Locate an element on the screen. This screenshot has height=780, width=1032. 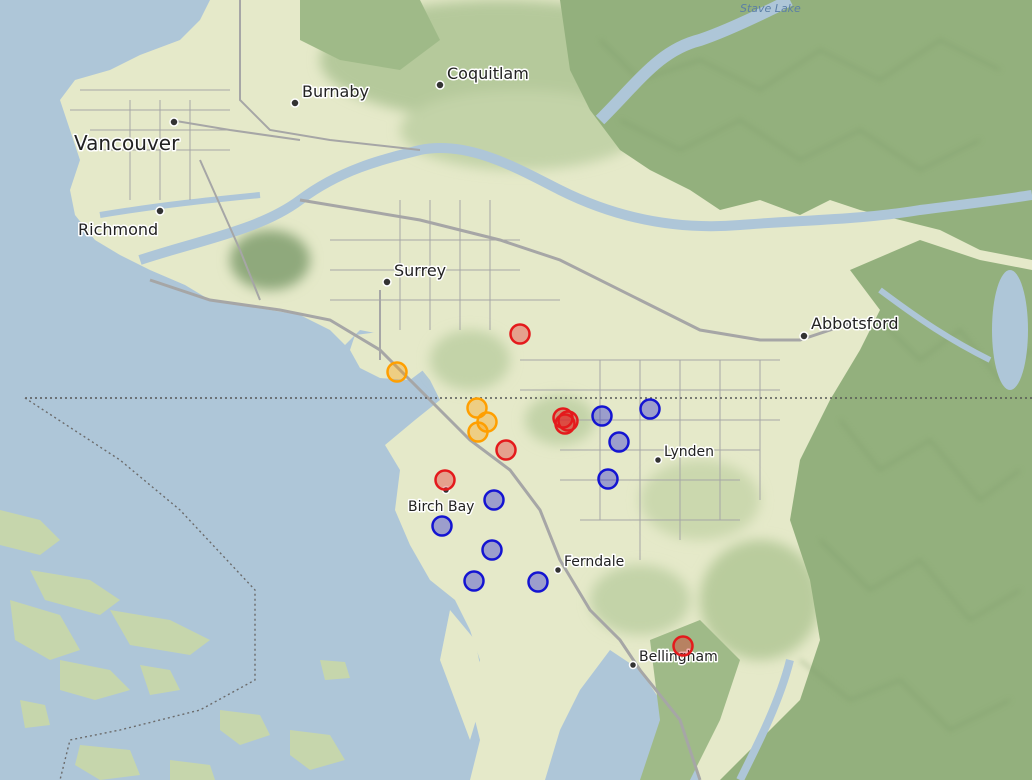
place-label-ferndale: Ferndale is located at coordinates (594, 562).